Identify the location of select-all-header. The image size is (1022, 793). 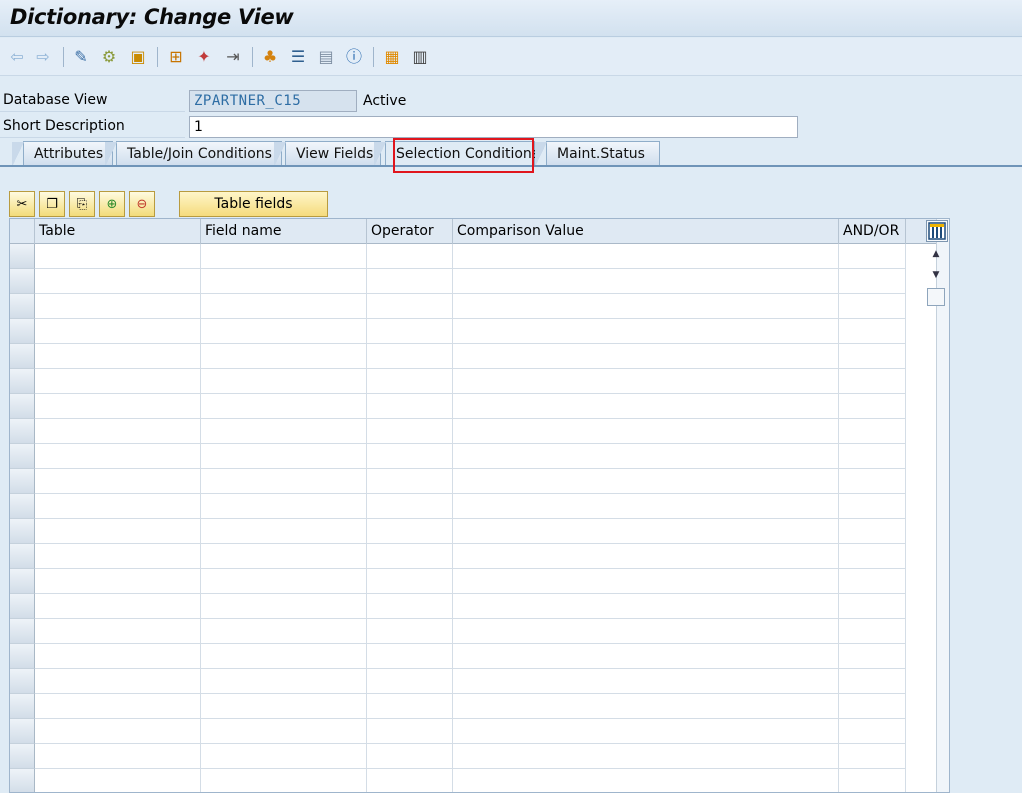
(22, 231).